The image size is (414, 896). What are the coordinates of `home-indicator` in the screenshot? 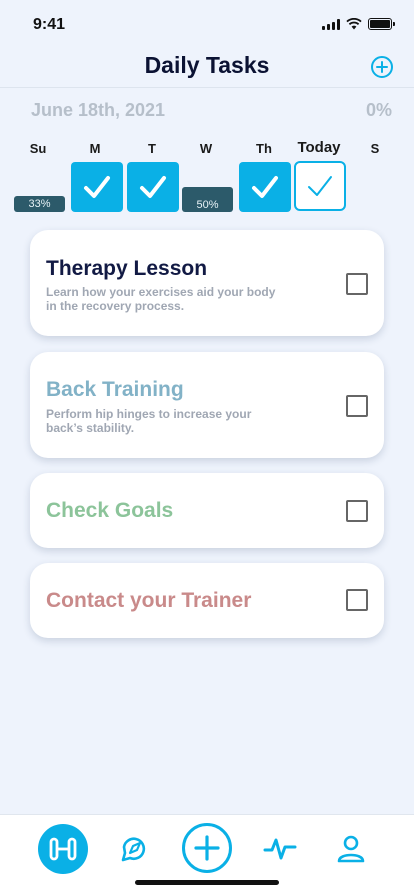 It's located at (207, 882).